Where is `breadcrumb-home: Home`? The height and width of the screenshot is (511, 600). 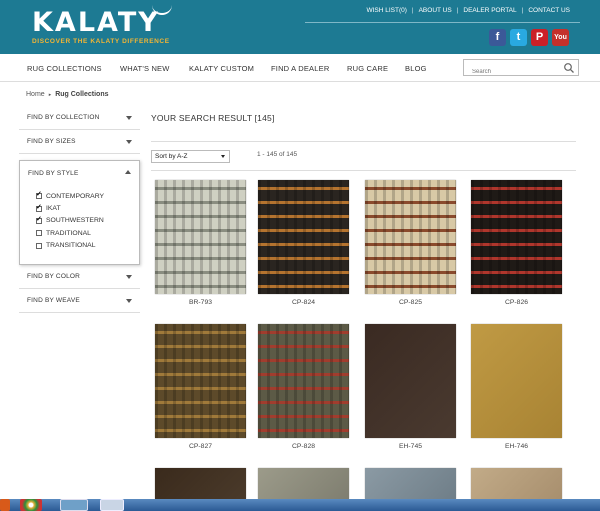
breadcrumb-home: Home is located at coordinates (35, 94).